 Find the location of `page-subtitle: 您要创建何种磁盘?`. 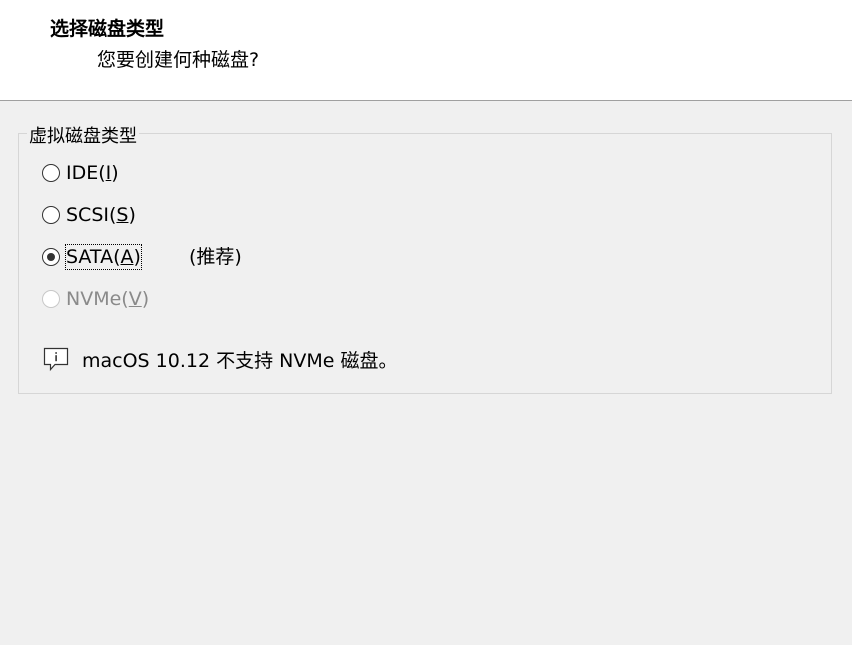

page-subtitle: 您要创建何种磁盘? is located at coordinates (178, 60).